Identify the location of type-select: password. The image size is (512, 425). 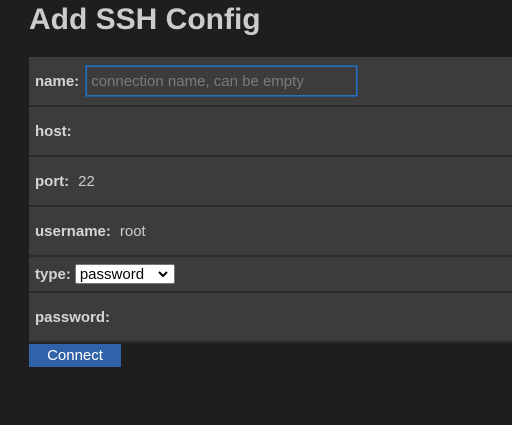
(124, 274).